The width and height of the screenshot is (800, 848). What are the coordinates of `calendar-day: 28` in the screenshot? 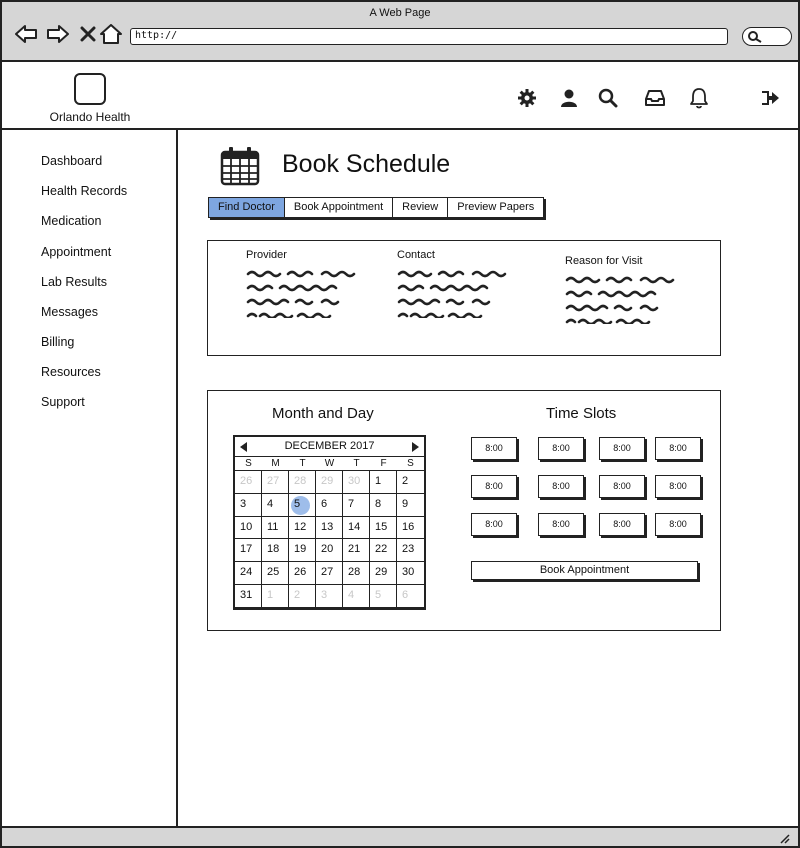 It's located at (356, 573).